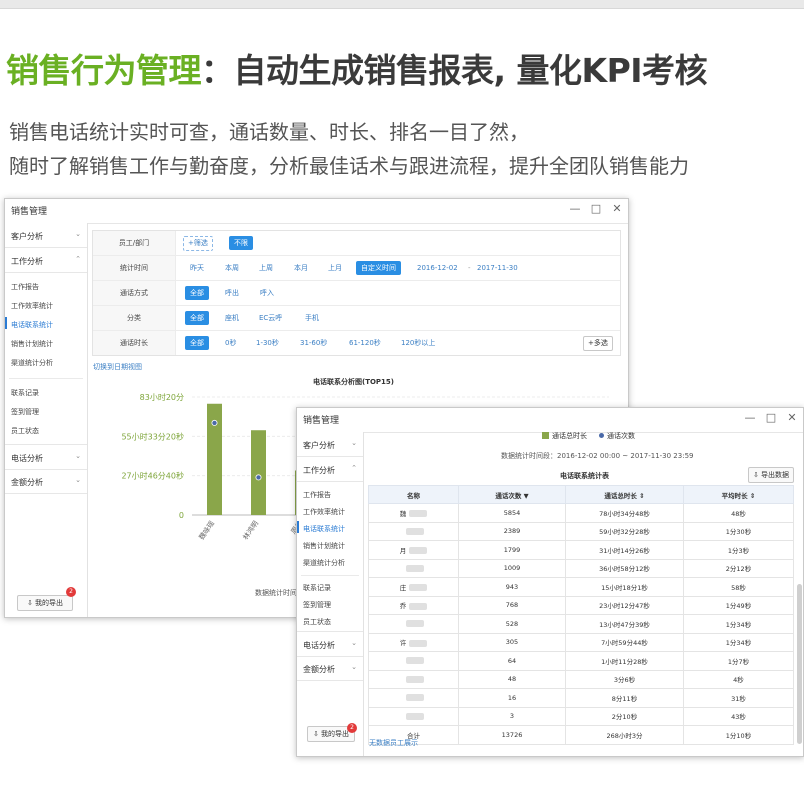 The width and height of the screenshot is (804, 804). Describe the element at coordinates (799, 664) in the screenshot. I see `vertical-scrollbar` at that location.